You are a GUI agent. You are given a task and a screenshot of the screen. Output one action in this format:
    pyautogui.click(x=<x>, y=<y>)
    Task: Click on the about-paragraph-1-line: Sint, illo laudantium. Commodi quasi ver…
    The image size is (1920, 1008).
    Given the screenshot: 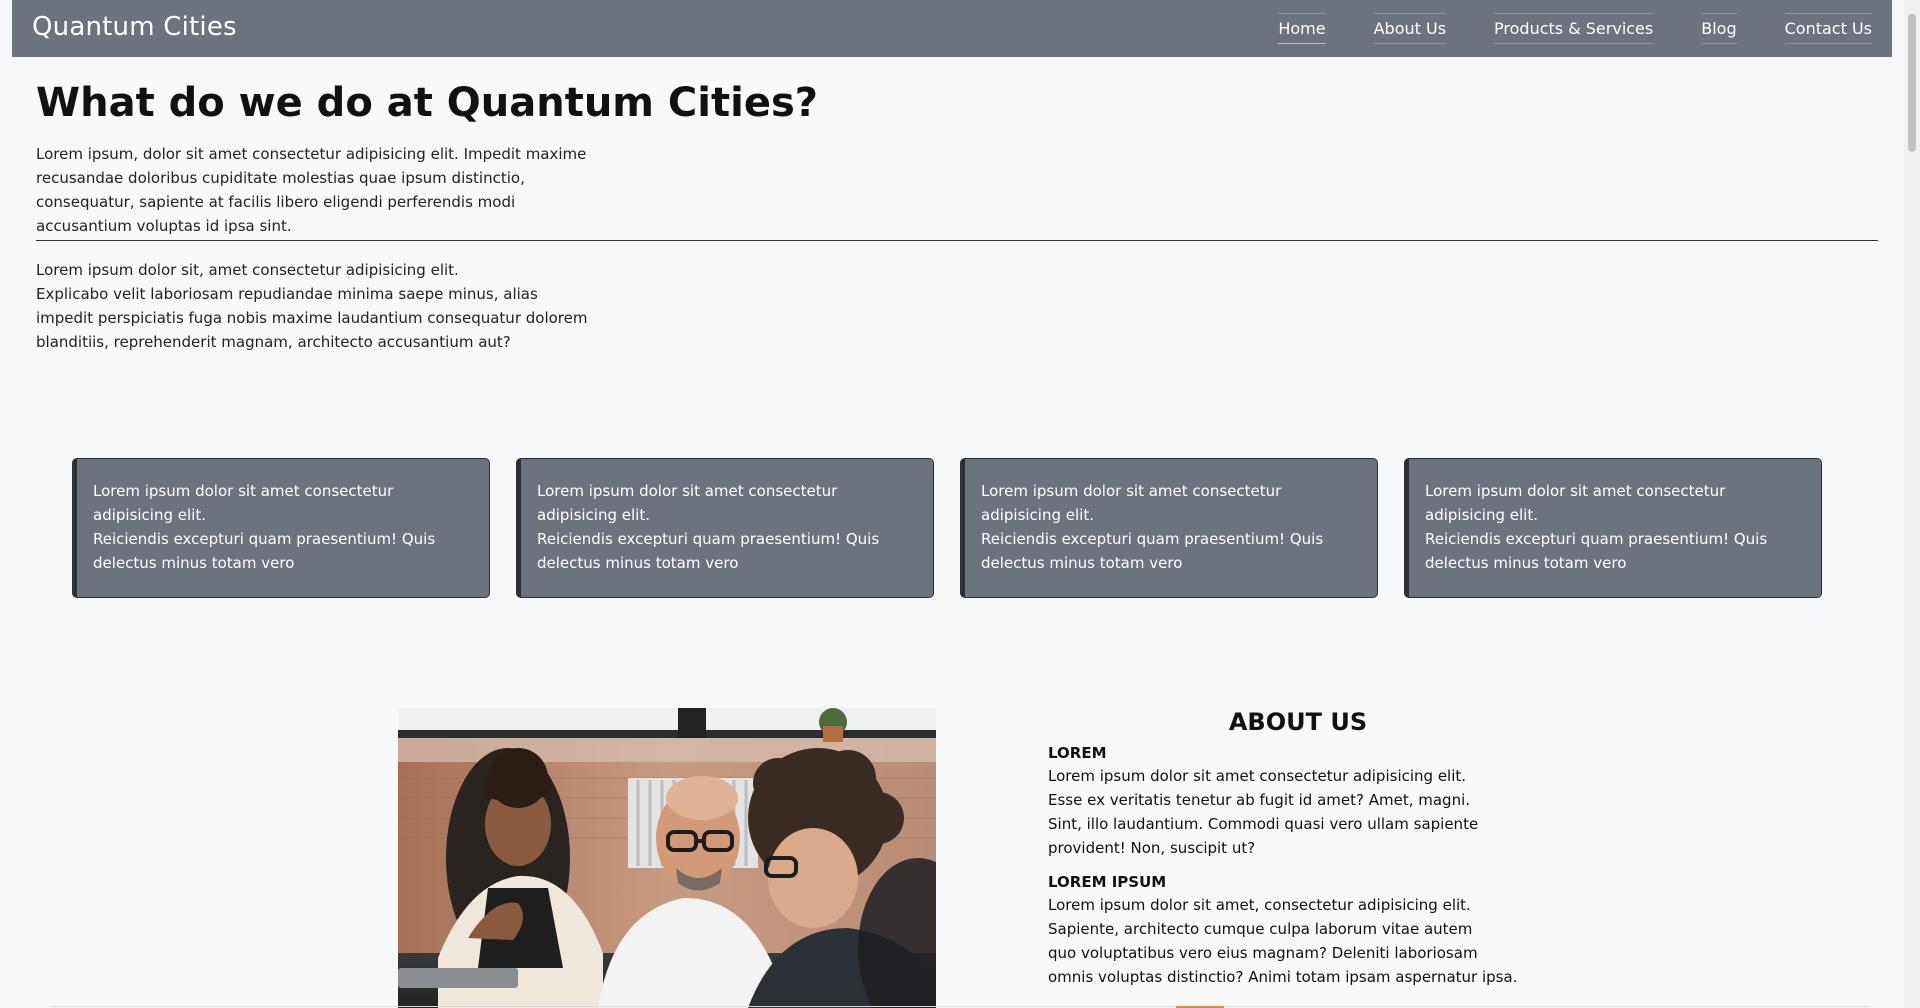 What is the action you would take?
    pyautogui.click(x=1263, y=824)
    